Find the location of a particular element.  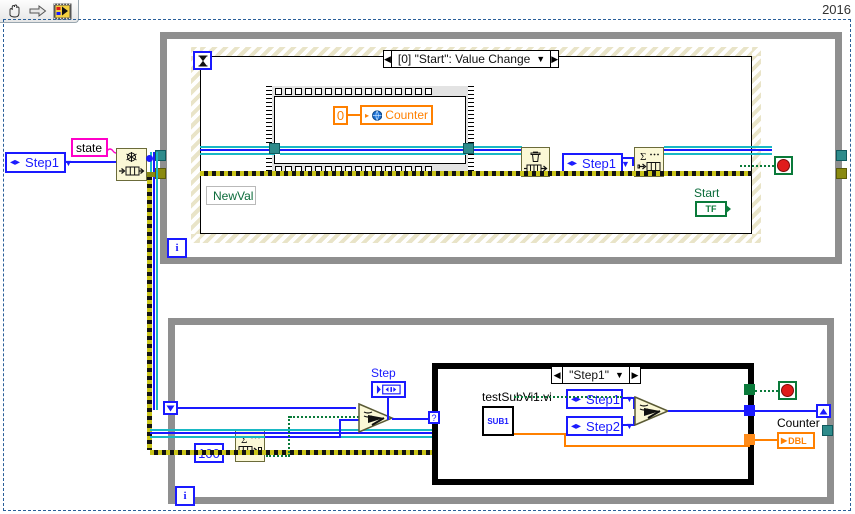

counter-global-control: ▸ Counter is located at coordinates (396, 115).